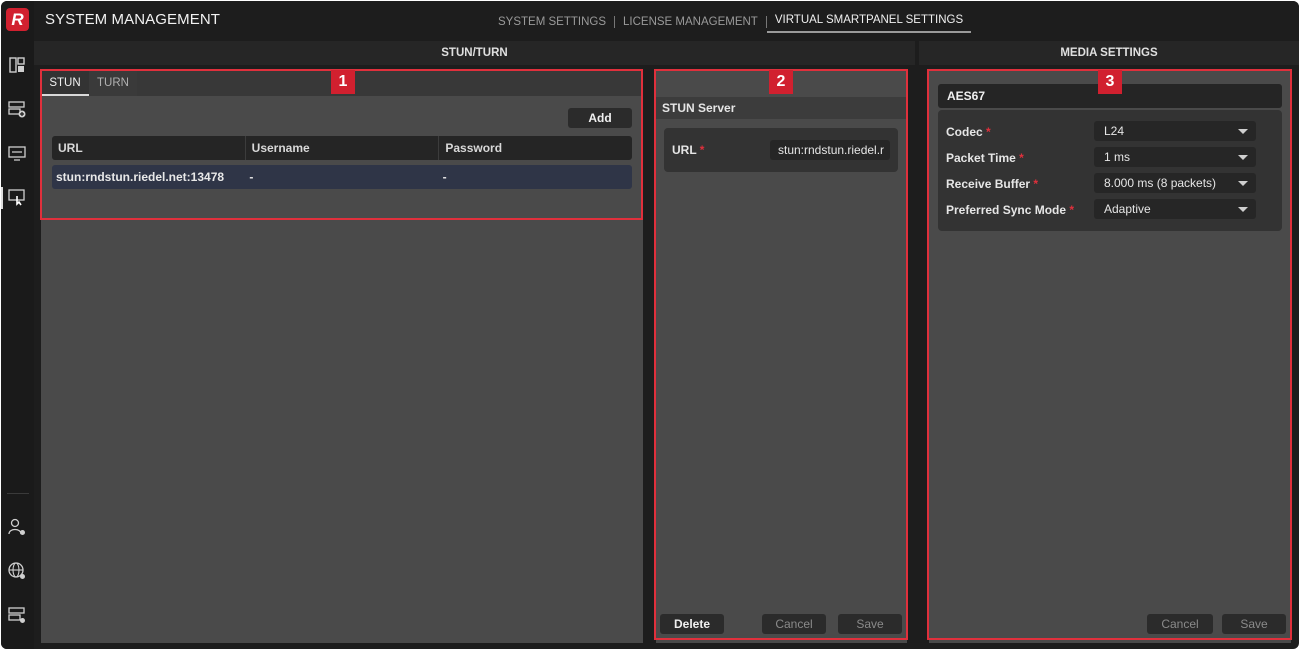 This screenshot has width=1300, height=650. I want to click on callout-badge-1: 1, so click(343, 82).